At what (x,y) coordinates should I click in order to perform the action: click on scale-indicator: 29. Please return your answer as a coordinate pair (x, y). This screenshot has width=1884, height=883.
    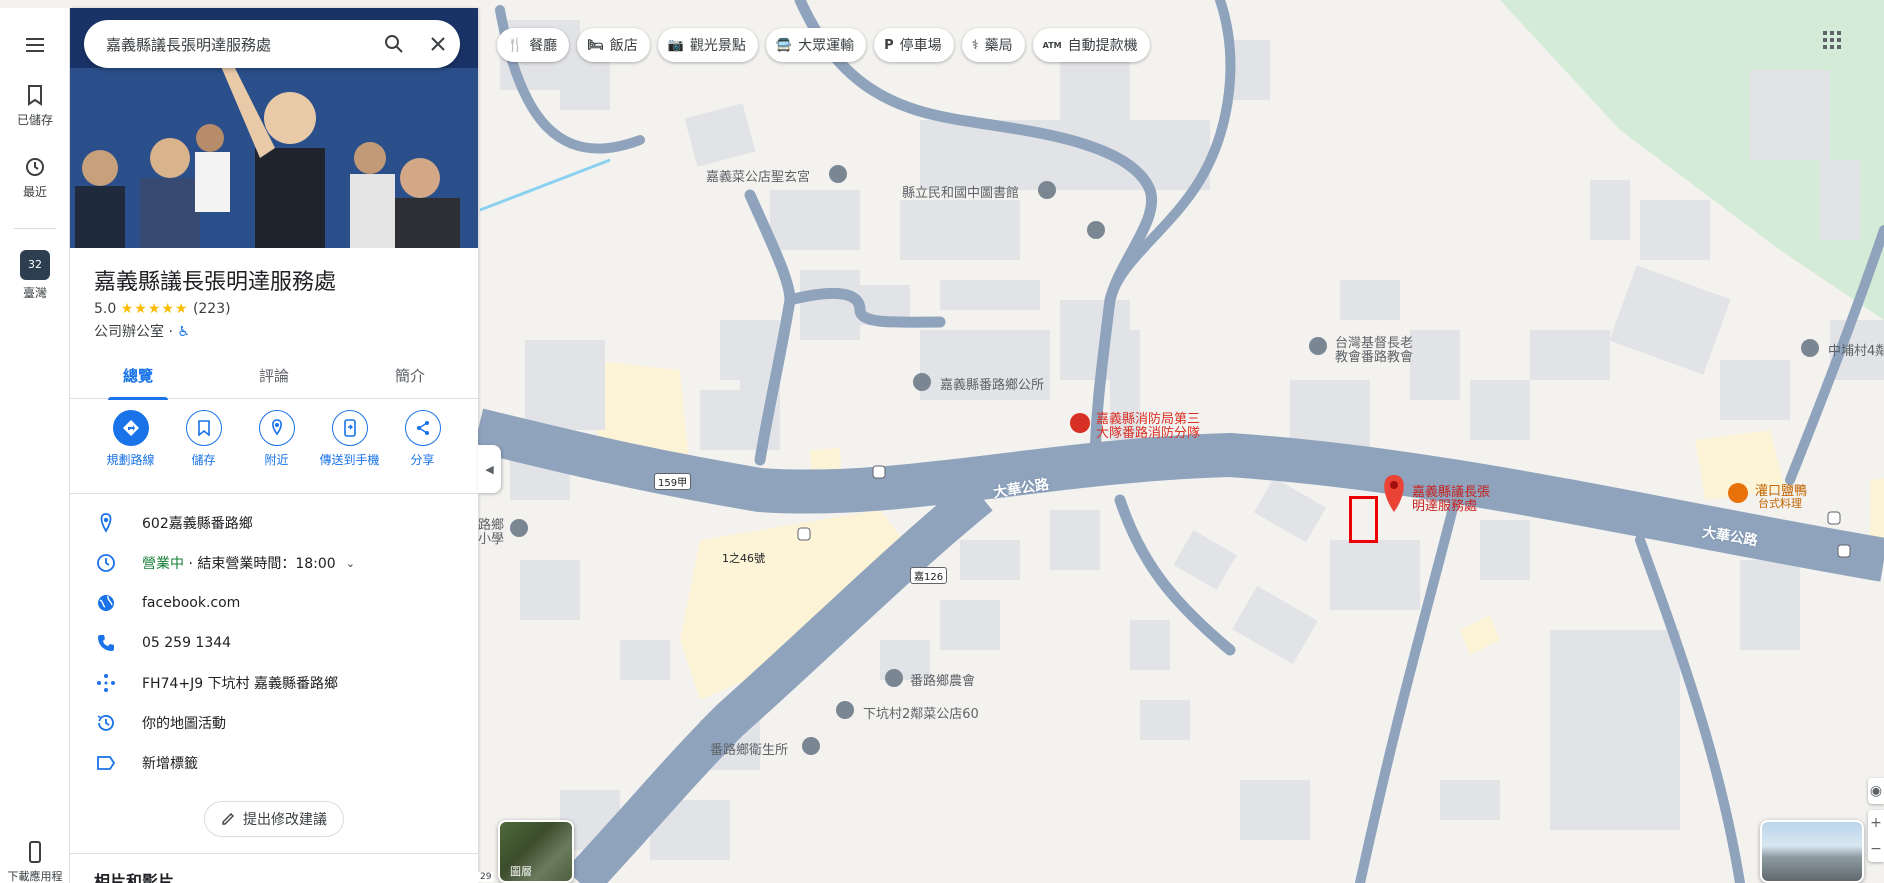
    Looking at the image, I should click on (486, 877).